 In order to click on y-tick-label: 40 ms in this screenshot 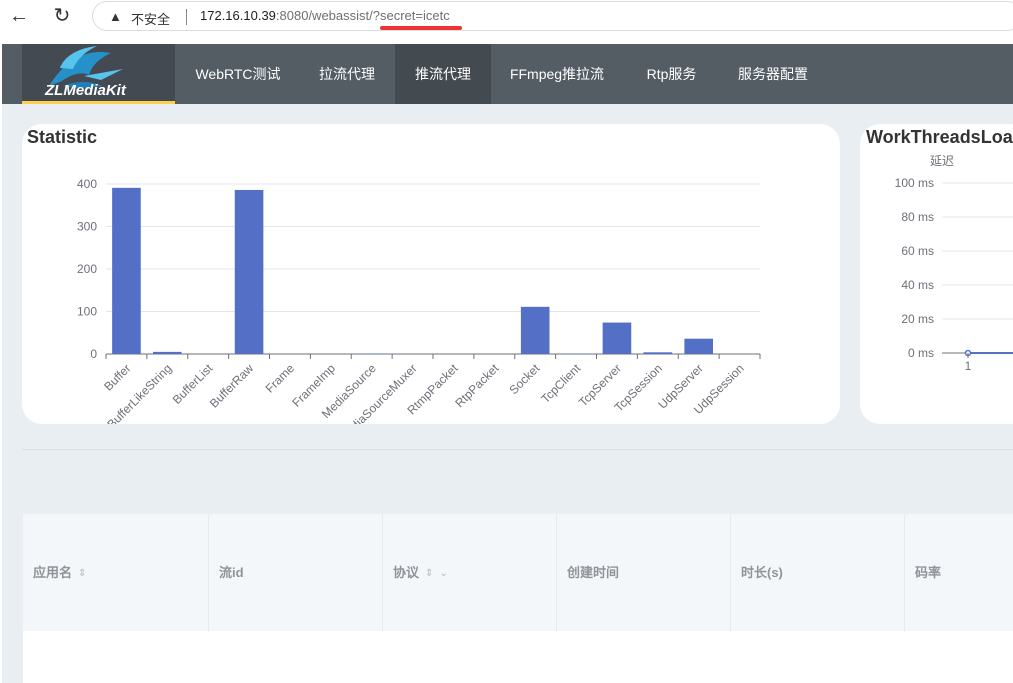, I will do `click(917, 285)`.